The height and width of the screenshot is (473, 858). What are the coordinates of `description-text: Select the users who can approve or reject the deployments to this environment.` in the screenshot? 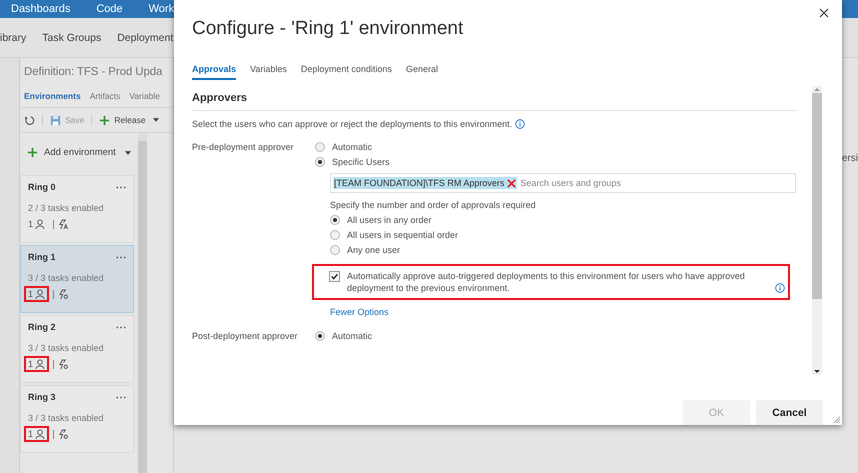 It's located at (352, 124).